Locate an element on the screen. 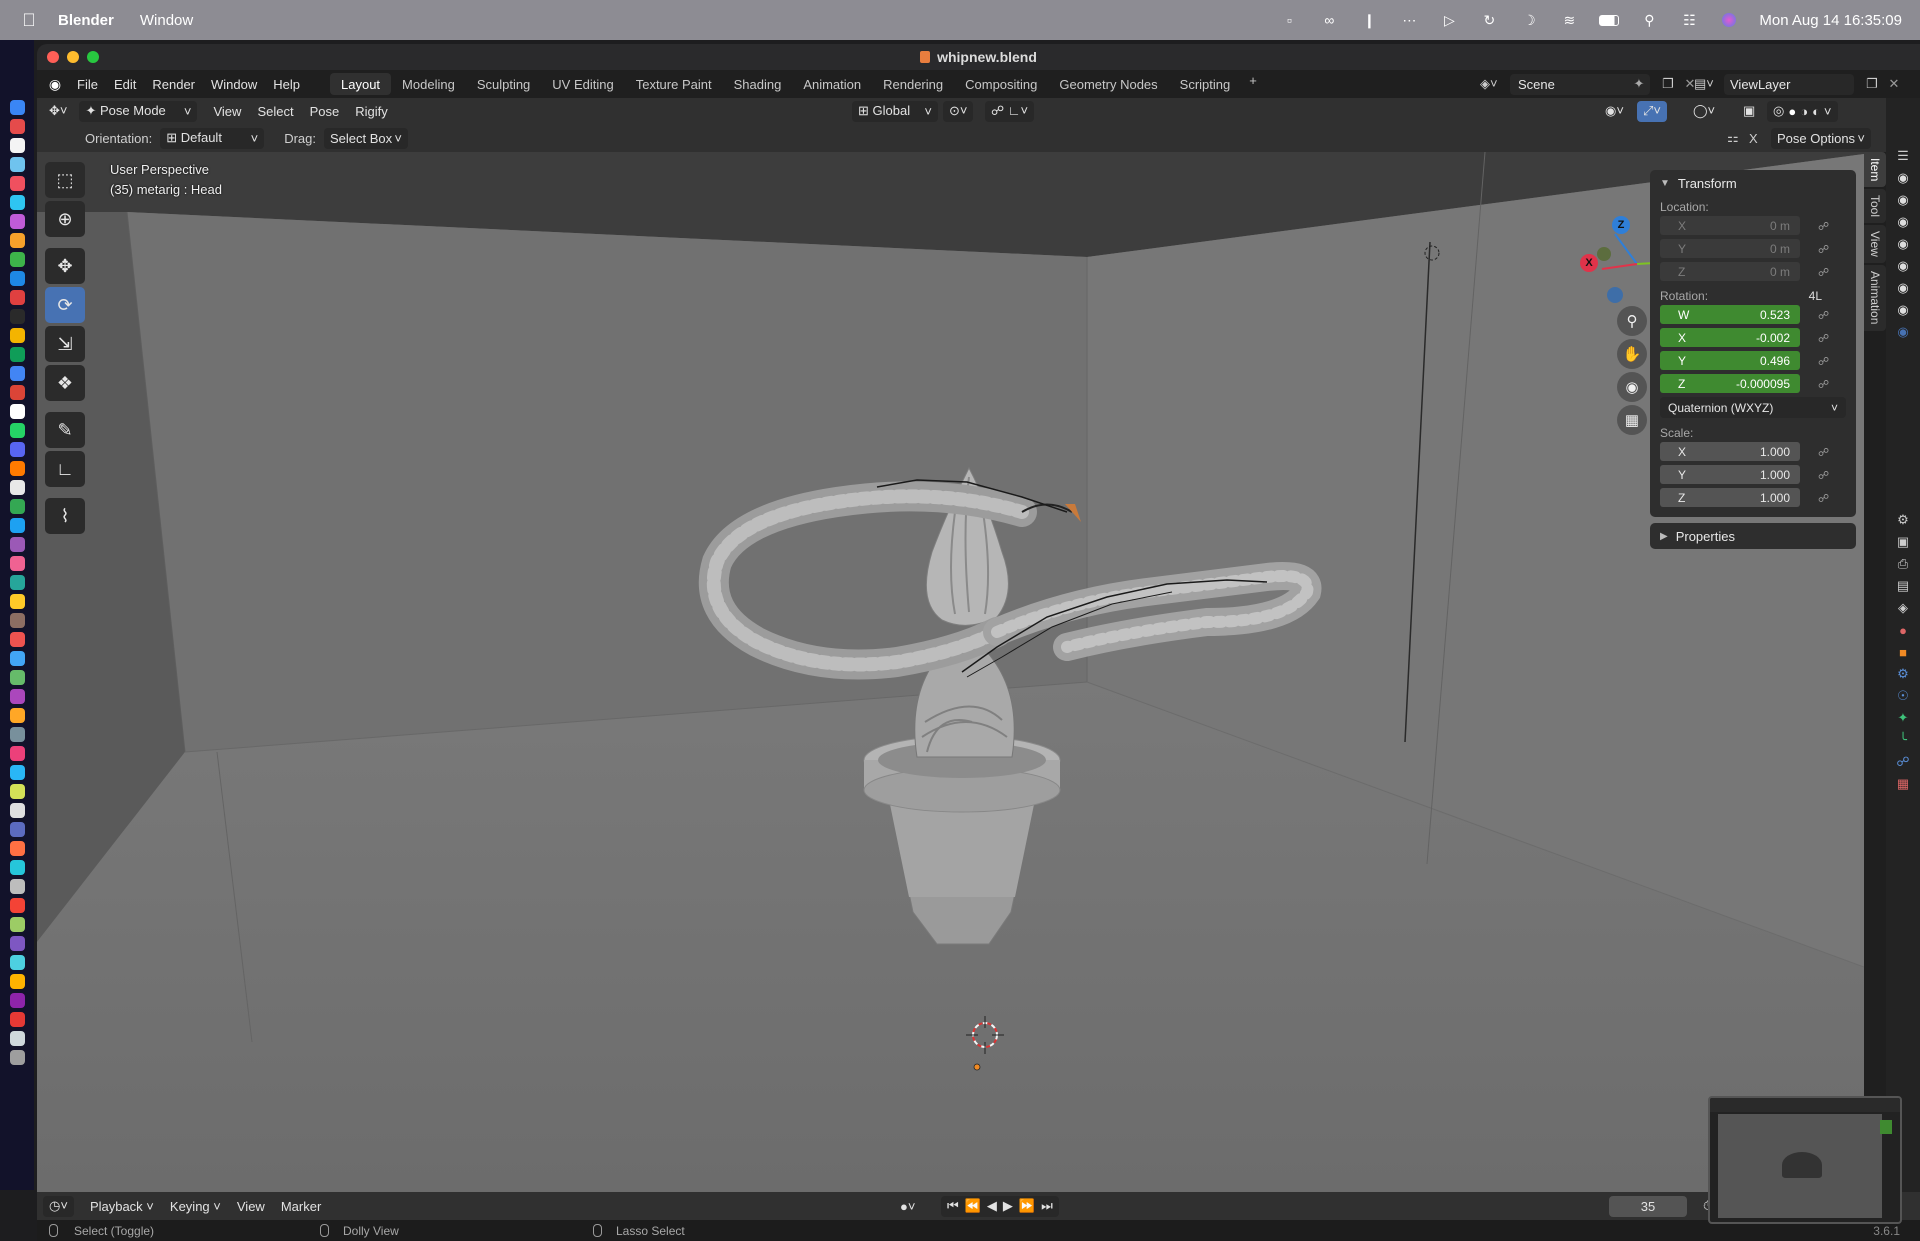 This screenshot has height=1241, width=1920. battery-icon is located at coordinates (1609, 20).